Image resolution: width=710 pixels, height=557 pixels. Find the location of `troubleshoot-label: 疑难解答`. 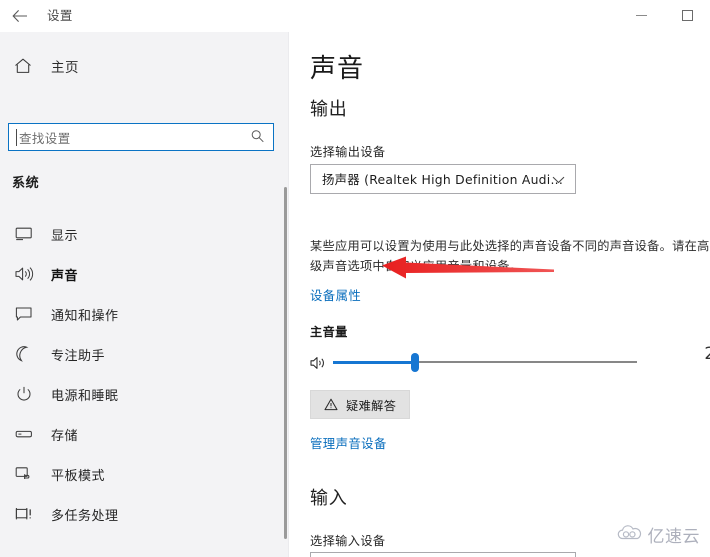

troubleshoot-label: 疑难解答 is located at coordinates (371, 405).